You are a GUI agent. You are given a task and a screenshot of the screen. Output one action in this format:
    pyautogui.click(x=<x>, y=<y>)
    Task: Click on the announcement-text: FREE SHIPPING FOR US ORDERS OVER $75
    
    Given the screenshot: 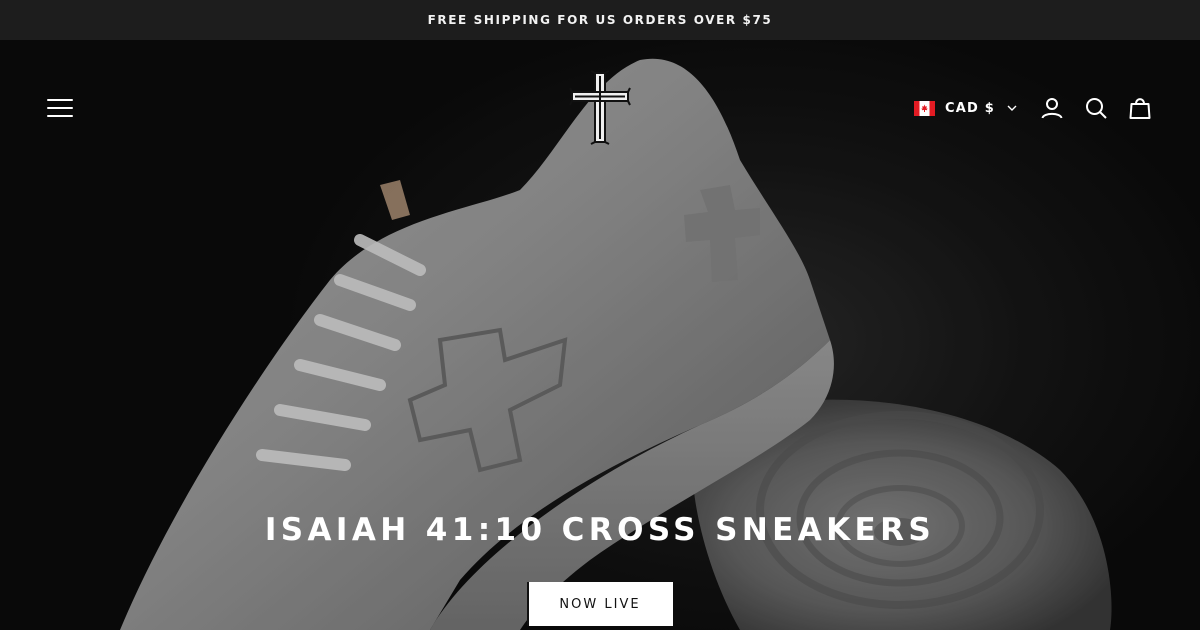 What is the action you would take?
    pyautogui.click(x=600, y=20)
    